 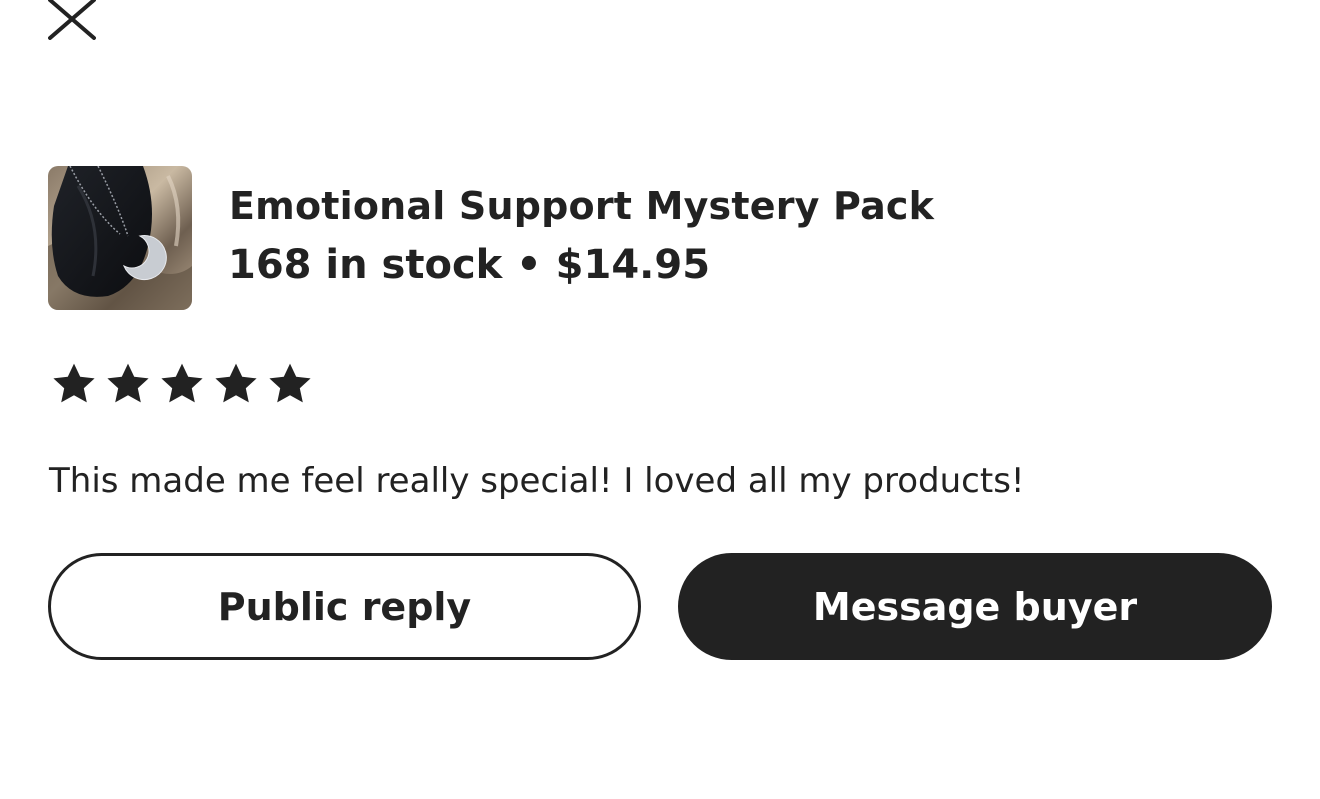 I want to click on star-rating, so click(x=182, y=385).